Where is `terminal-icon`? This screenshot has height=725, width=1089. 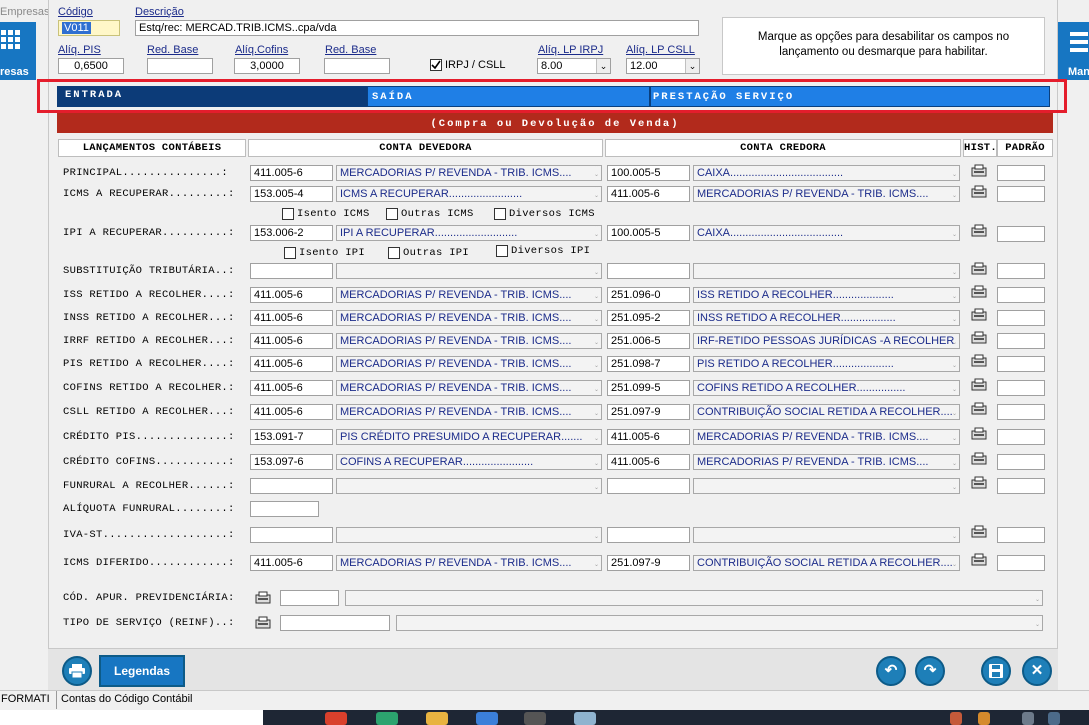 terminal-icon is located at coordinates (535, 718).